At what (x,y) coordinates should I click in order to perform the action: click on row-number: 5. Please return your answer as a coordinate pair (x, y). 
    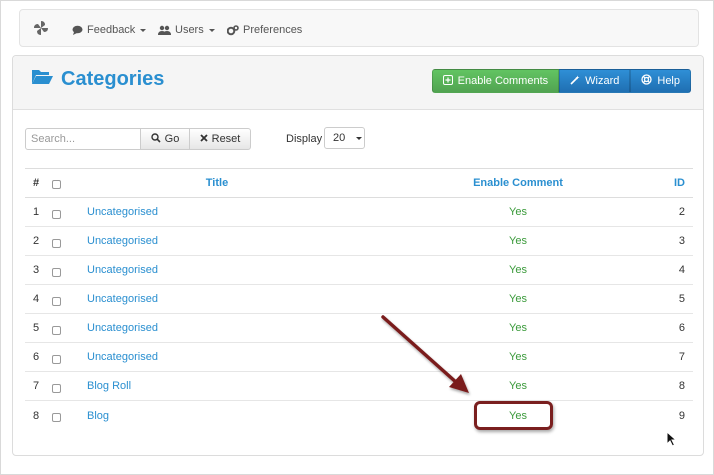
    Looking at the image, I should click on (36, 328).